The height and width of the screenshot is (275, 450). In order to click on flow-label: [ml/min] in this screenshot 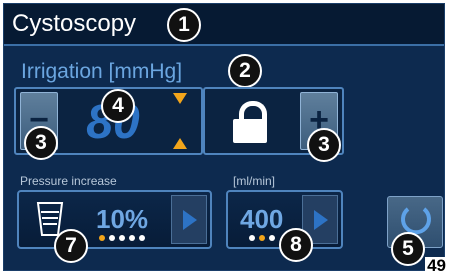, I will do `click(254, 181)`.